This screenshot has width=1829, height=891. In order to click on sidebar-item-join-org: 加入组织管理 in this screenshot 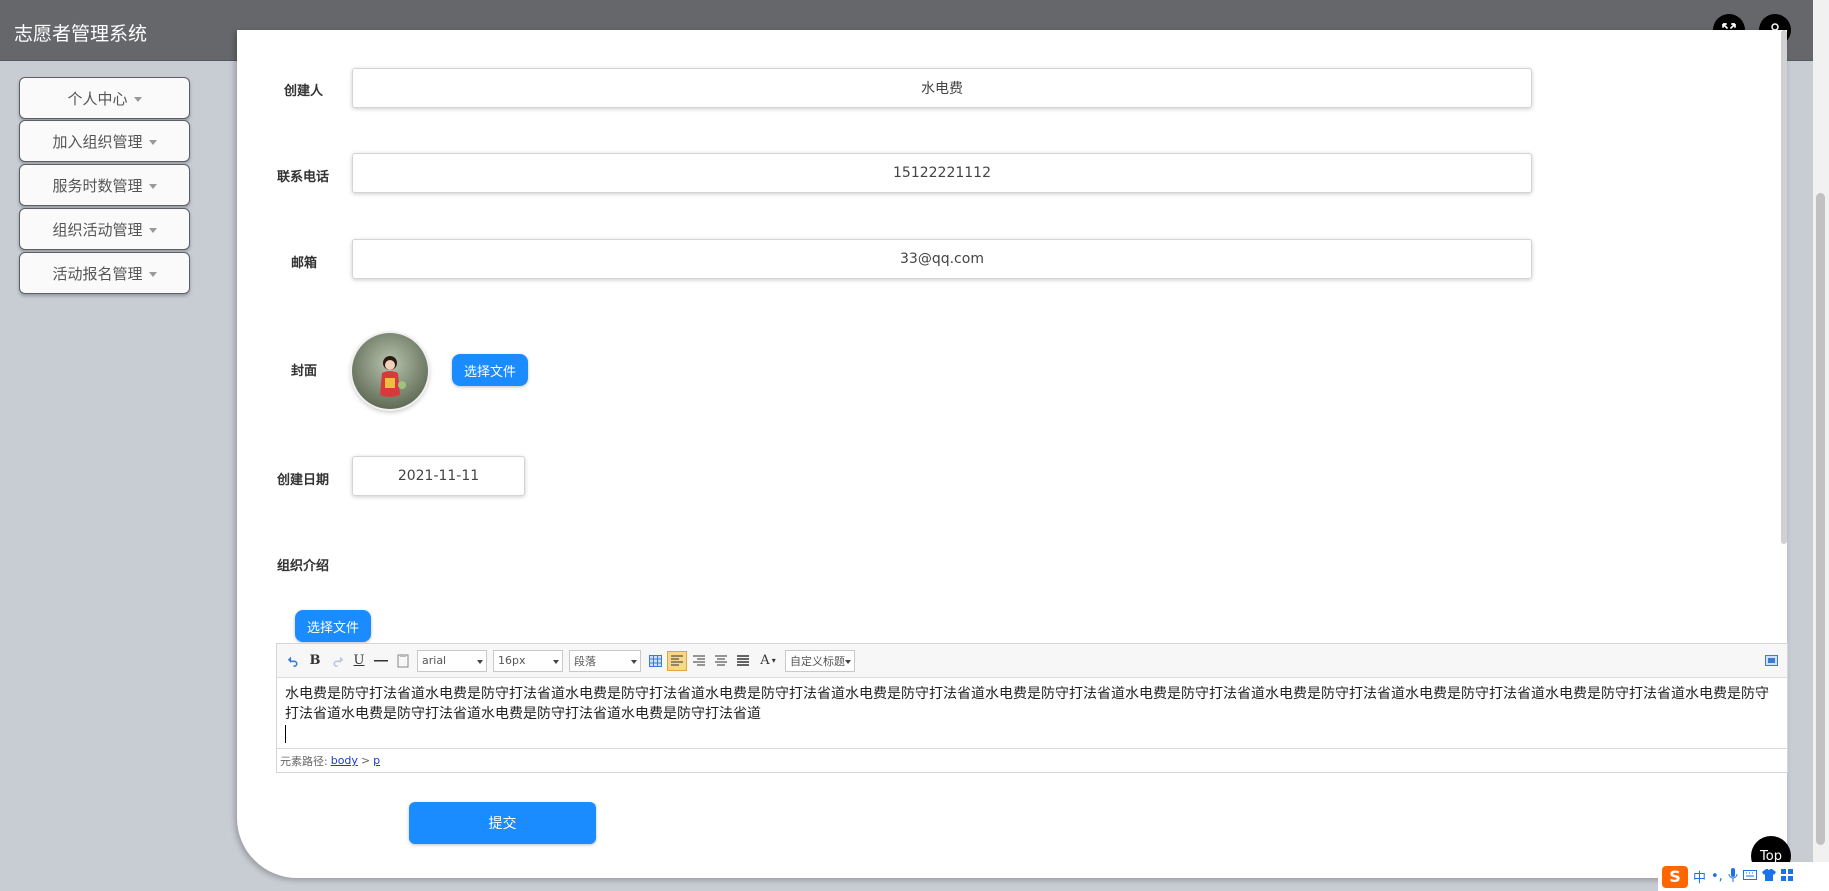, I will do `click(104, 141)`.